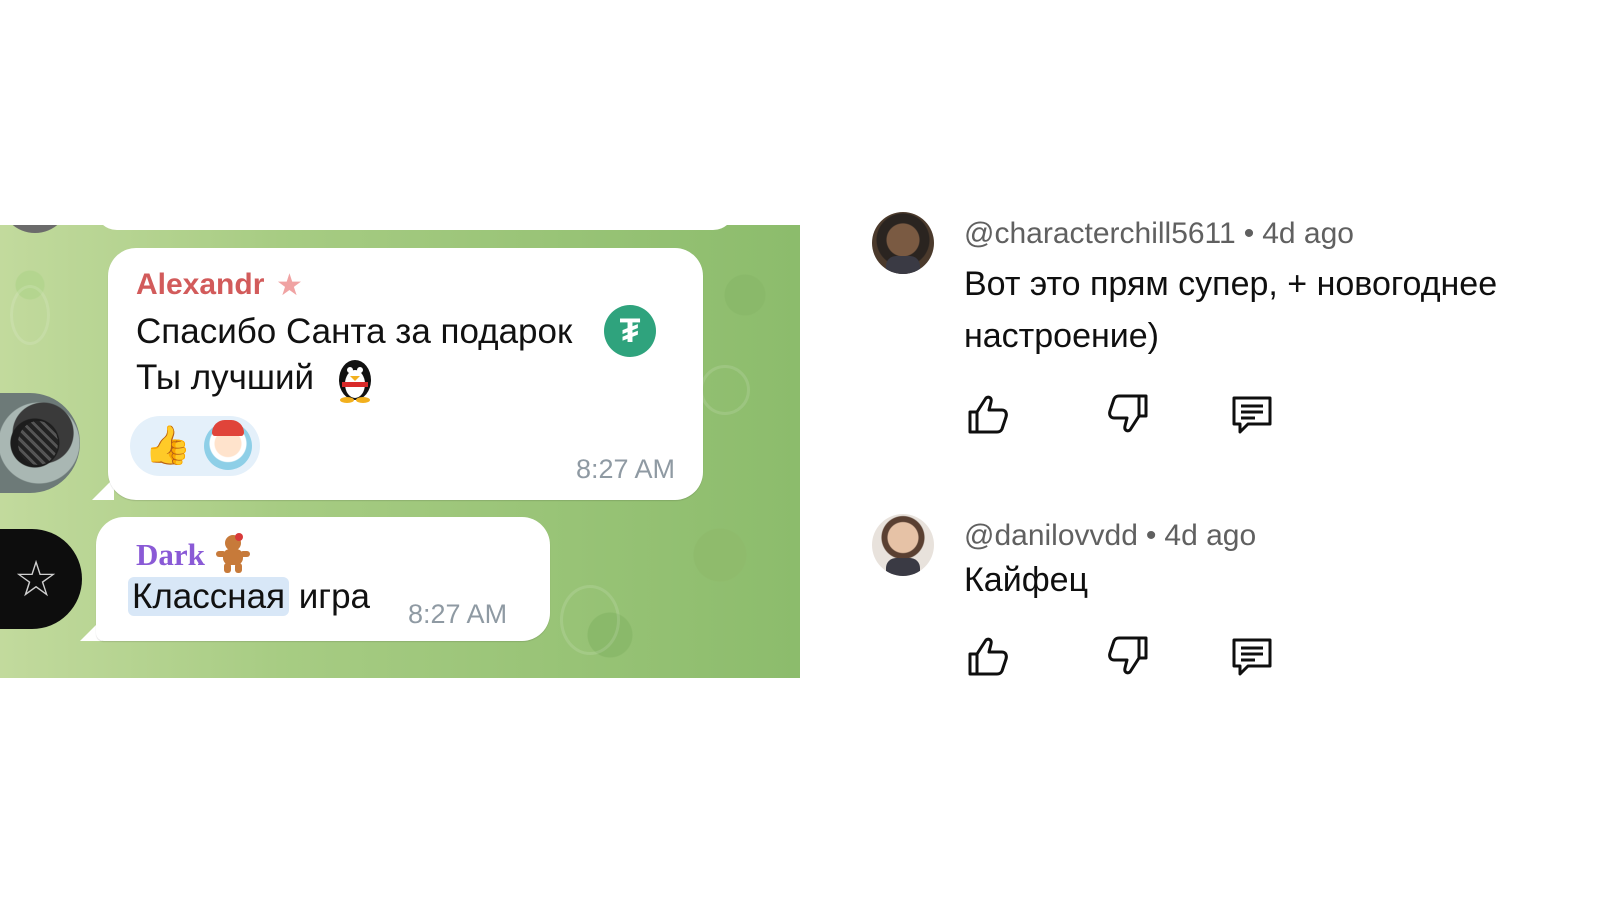  What do you see at coordinates (330, 596) in the screenshot?
I see `message-rest: игра` at bounding box center [330, 596].